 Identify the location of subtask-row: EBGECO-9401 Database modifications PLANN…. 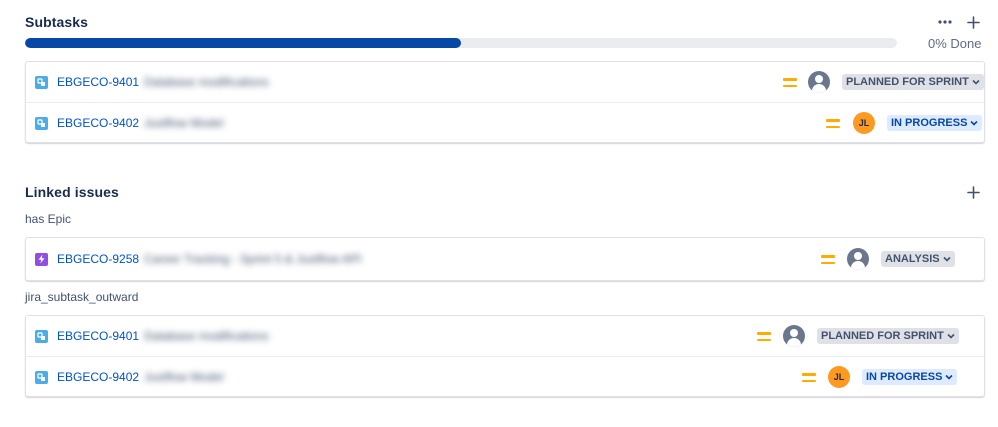
(505, 82).